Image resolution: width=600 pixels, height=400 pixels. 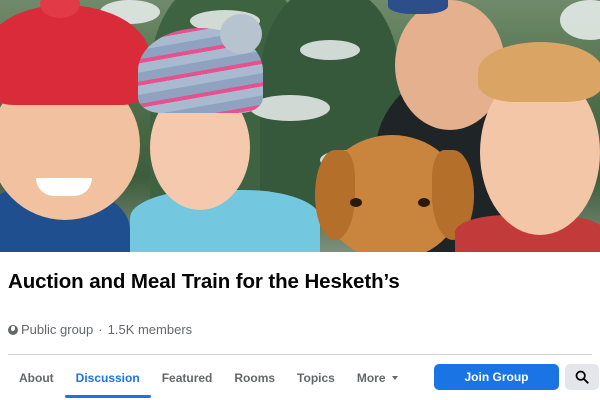 I want to click on tab-label: About, so click(x=36, y=377).